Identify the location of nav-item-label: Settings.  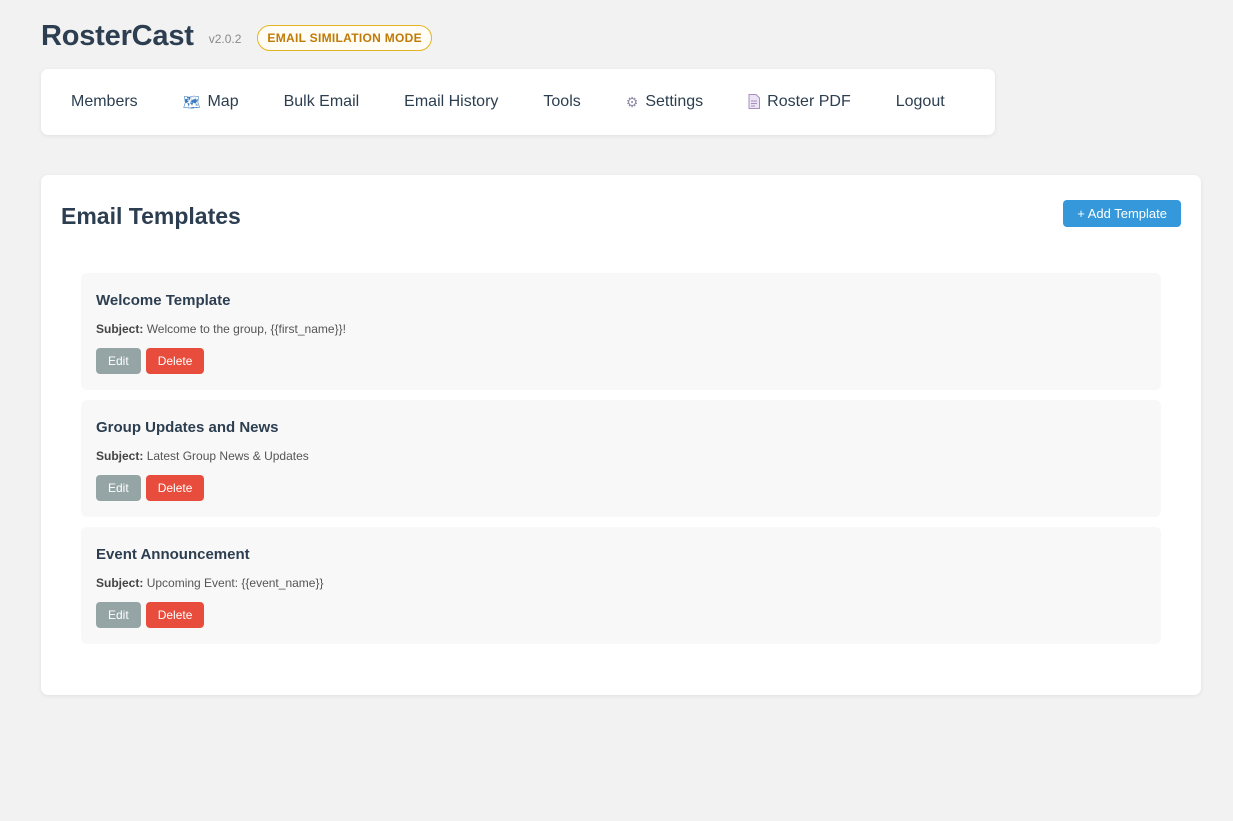
(674, 101).